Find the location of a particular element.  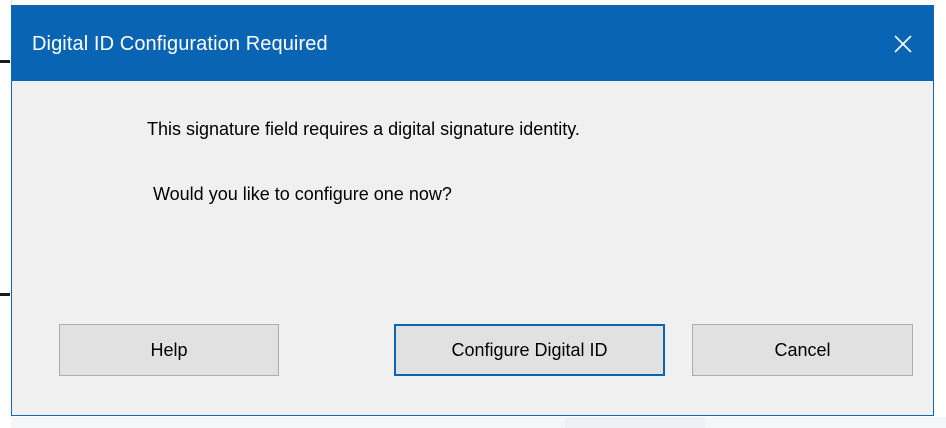

cancel-button: Cancel is located at coordinates (802, 350).